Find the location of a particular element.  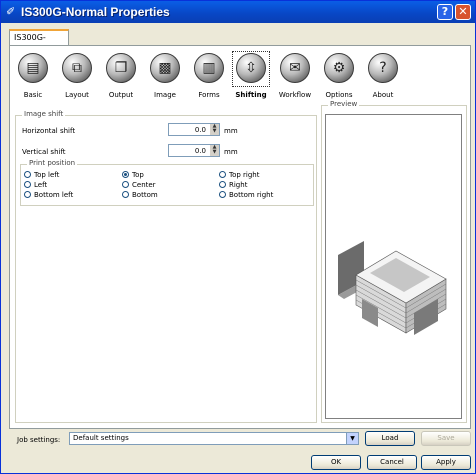

horizontal-shift-input is located at coordinates (189, 129).